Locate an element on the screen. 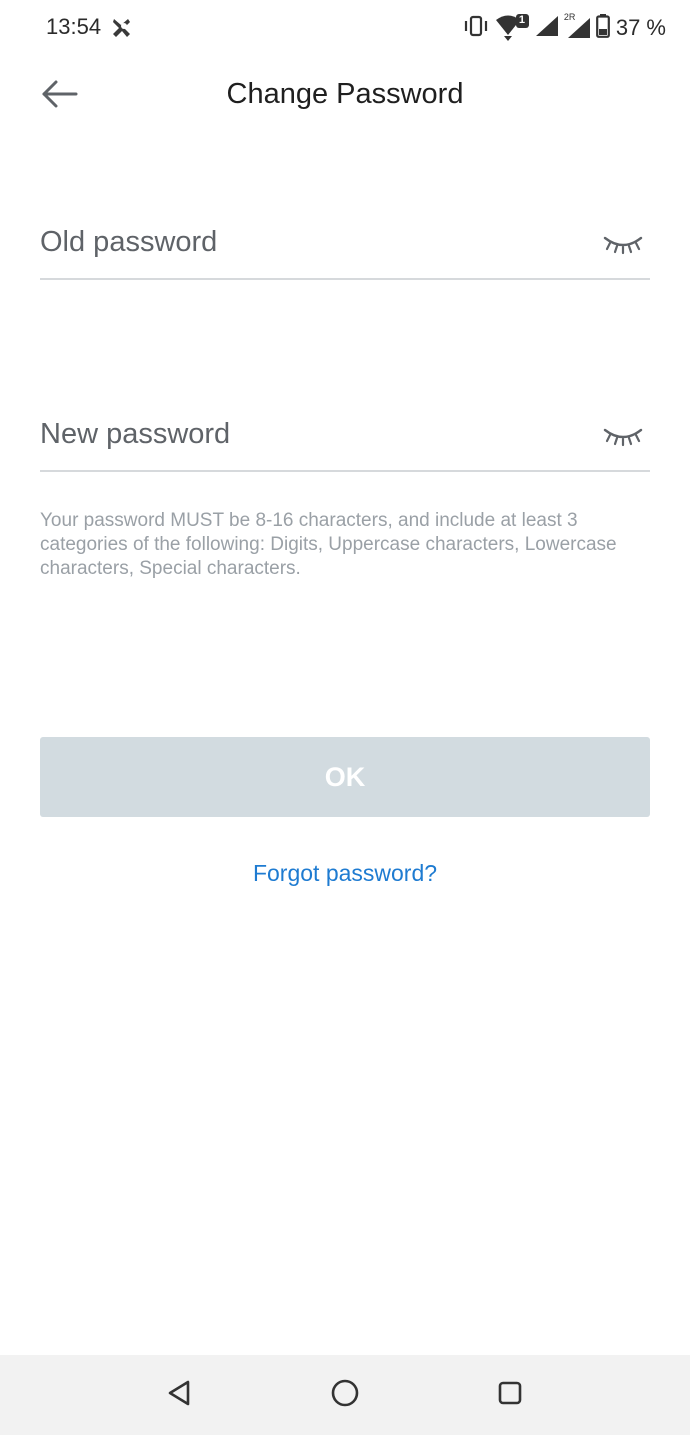 The width and height of the screenshot is (690, 1435). nav-home-button is located at coordinates (345, 1395).